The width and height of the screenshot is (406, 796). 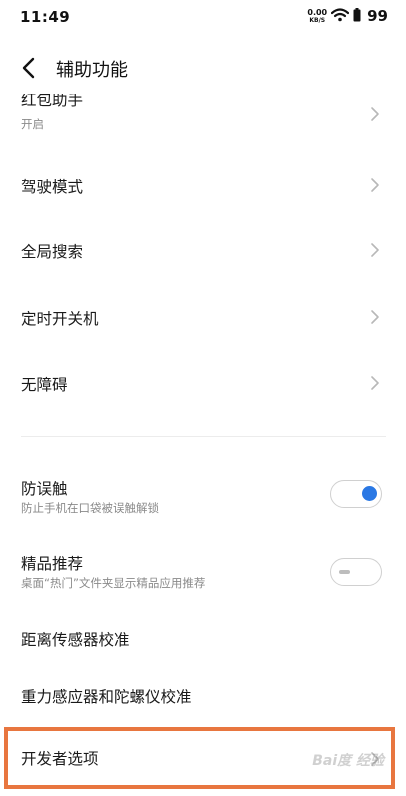 What do you see at coordinates (52, 187) in the screenshot?
I see `row-label: 驾驶模式` at bounding box center [52, 187].